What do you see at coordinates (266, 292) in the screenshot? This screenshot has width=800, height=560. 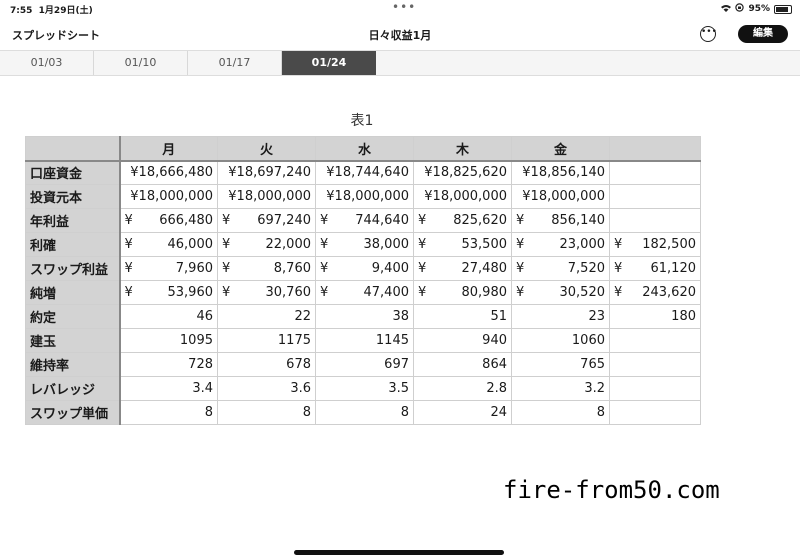 I see `table-cell: ¥30,760` at bounding box center [266, 292].